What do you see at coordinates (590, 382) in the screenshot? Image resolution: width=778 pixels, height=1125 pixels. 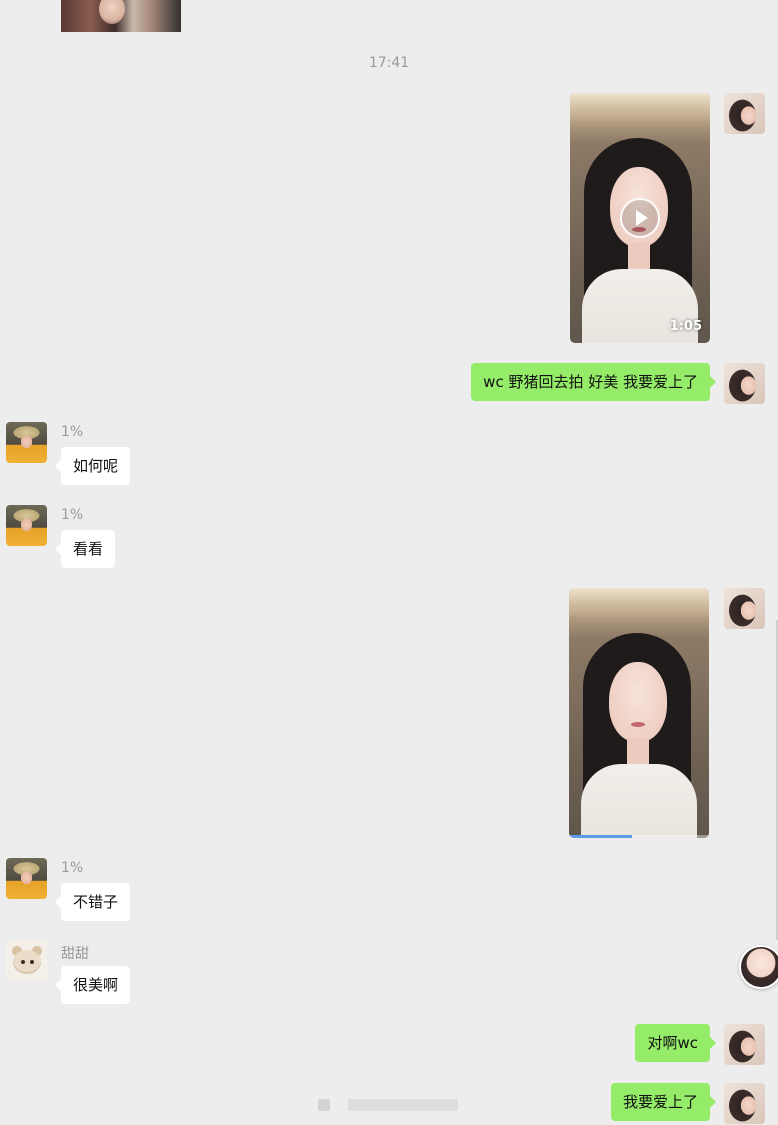 I see `message-text: wc 野猪回去拍 好美 我要爱上了` at bounding box center [590, 382].